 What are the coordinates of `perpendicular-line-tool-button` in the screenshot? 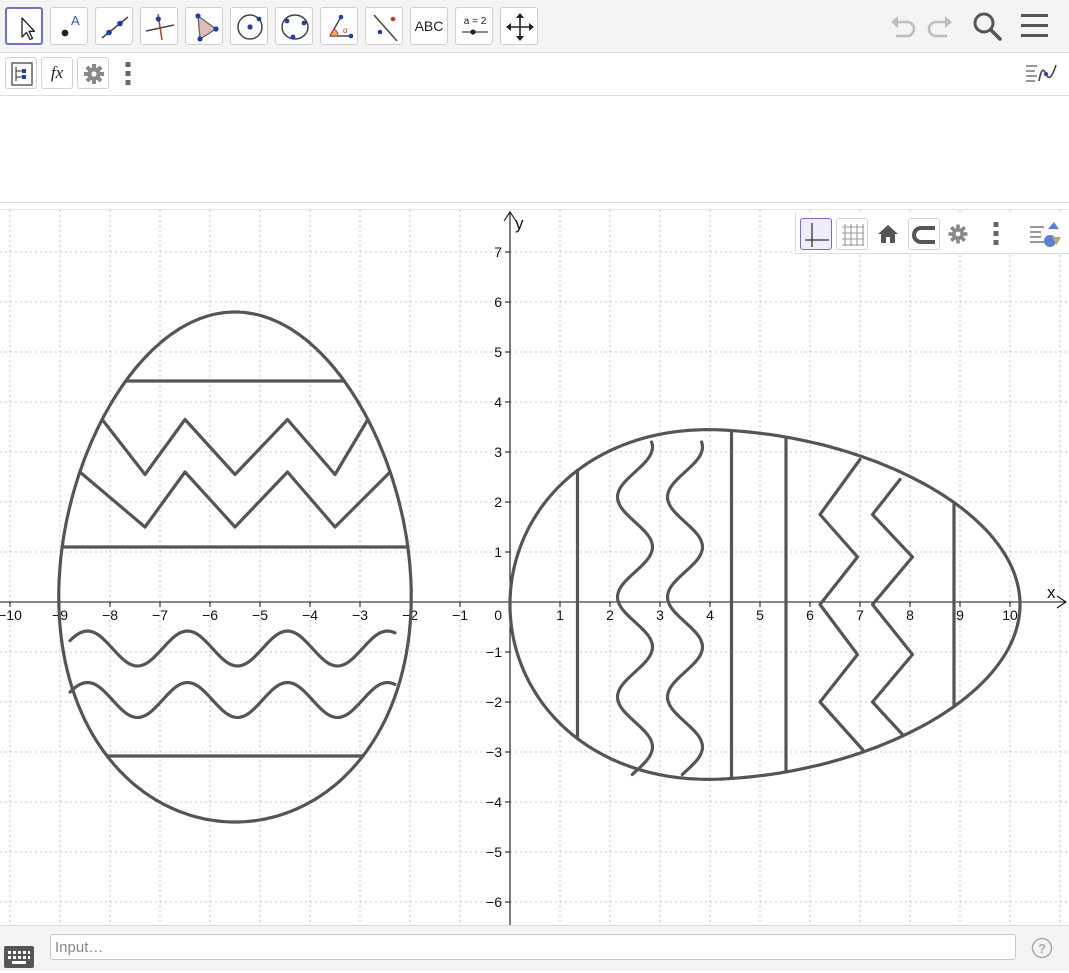 It's located at (159, 26).